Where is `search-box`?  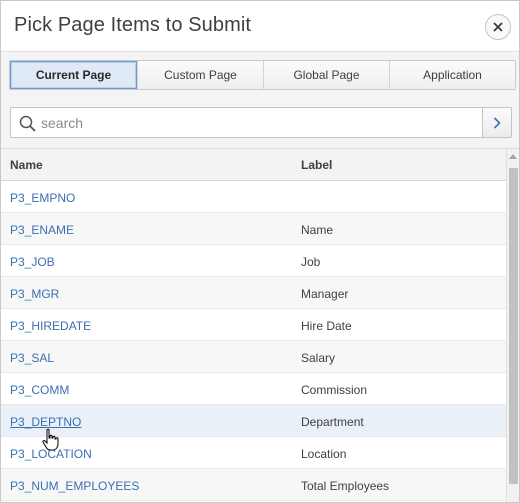
search-box is located at coordinates (246, 122).